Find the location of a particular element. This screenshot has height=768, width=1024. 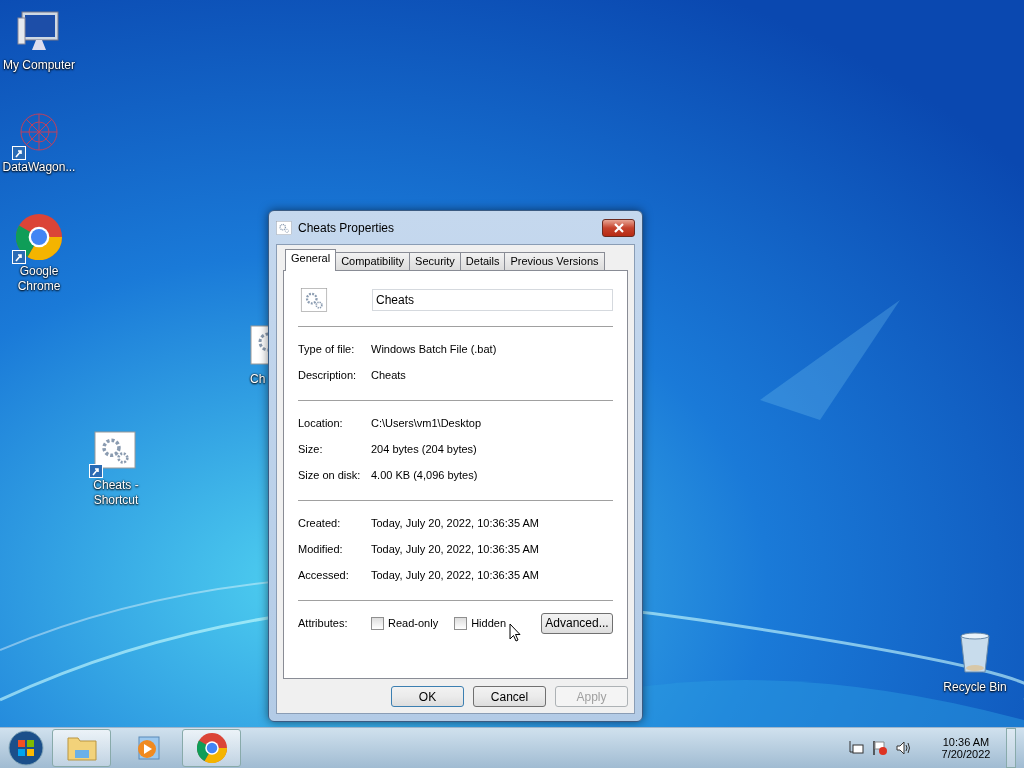

property-label: Modified: is located at coordinates (321, 549).